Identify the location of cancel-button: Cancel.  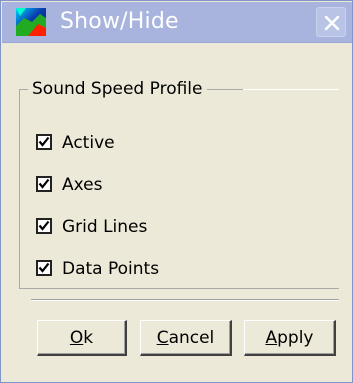
(186, 338).